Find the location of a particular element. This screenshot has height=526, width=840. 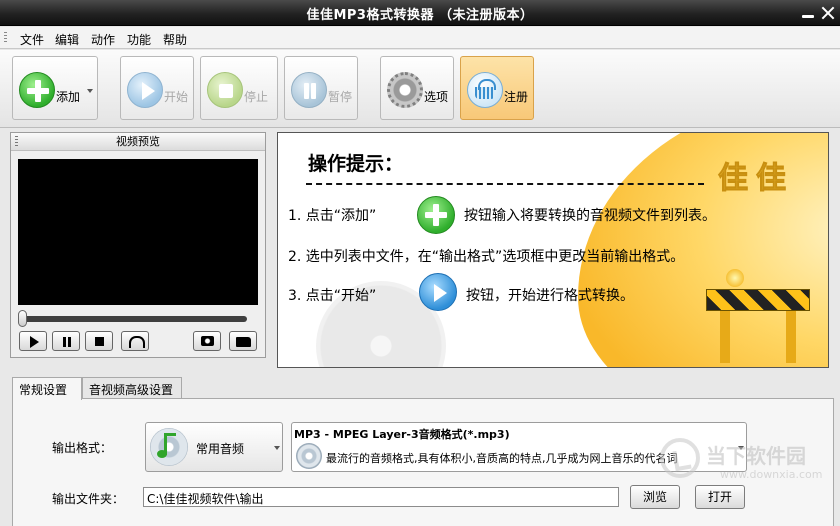

video-preview-header: 视频预览 is located at coordinates (138, 142).